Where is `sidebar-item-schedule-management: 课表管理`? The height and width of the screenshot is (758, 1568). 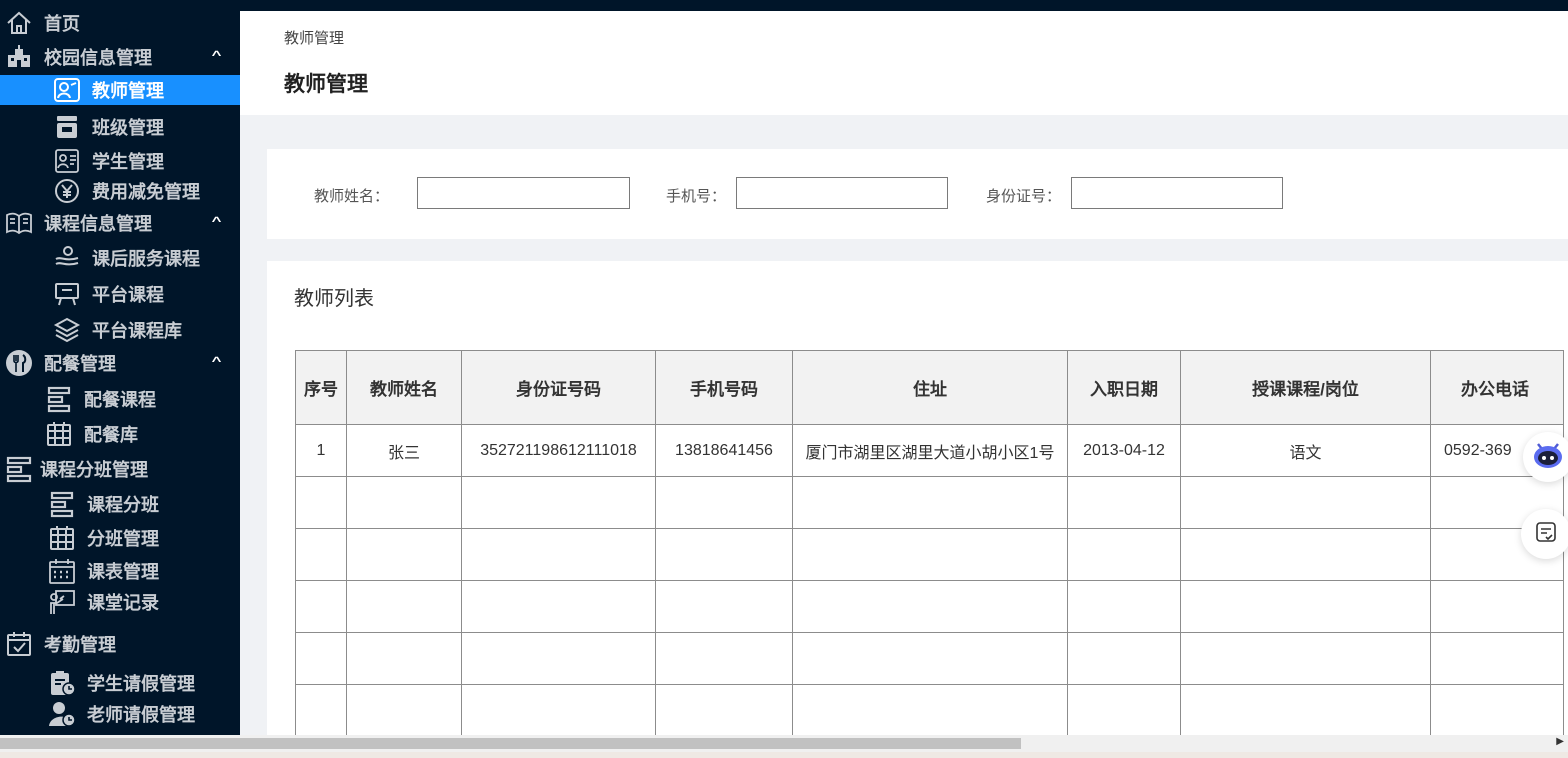 sidebar-item-schedule-management: 课表管理 is located at coordinates (120, 571).